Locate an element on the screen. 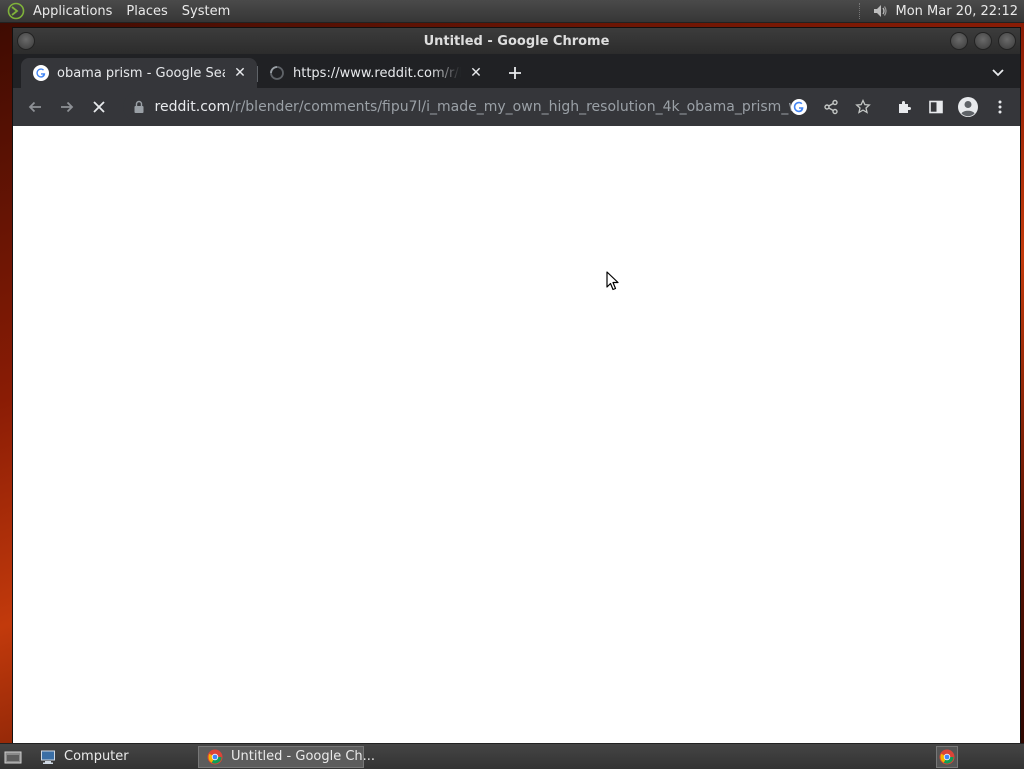 The image size is (1024, 769). close-window-button is located at coordinates (1007, 41).